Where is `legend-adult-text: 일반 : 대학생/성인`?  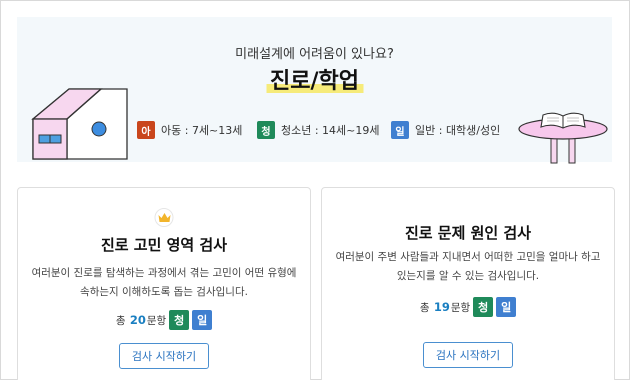 legend-adult-text: 일반 : 대학생/성인 is located at coordinates (458, 130).